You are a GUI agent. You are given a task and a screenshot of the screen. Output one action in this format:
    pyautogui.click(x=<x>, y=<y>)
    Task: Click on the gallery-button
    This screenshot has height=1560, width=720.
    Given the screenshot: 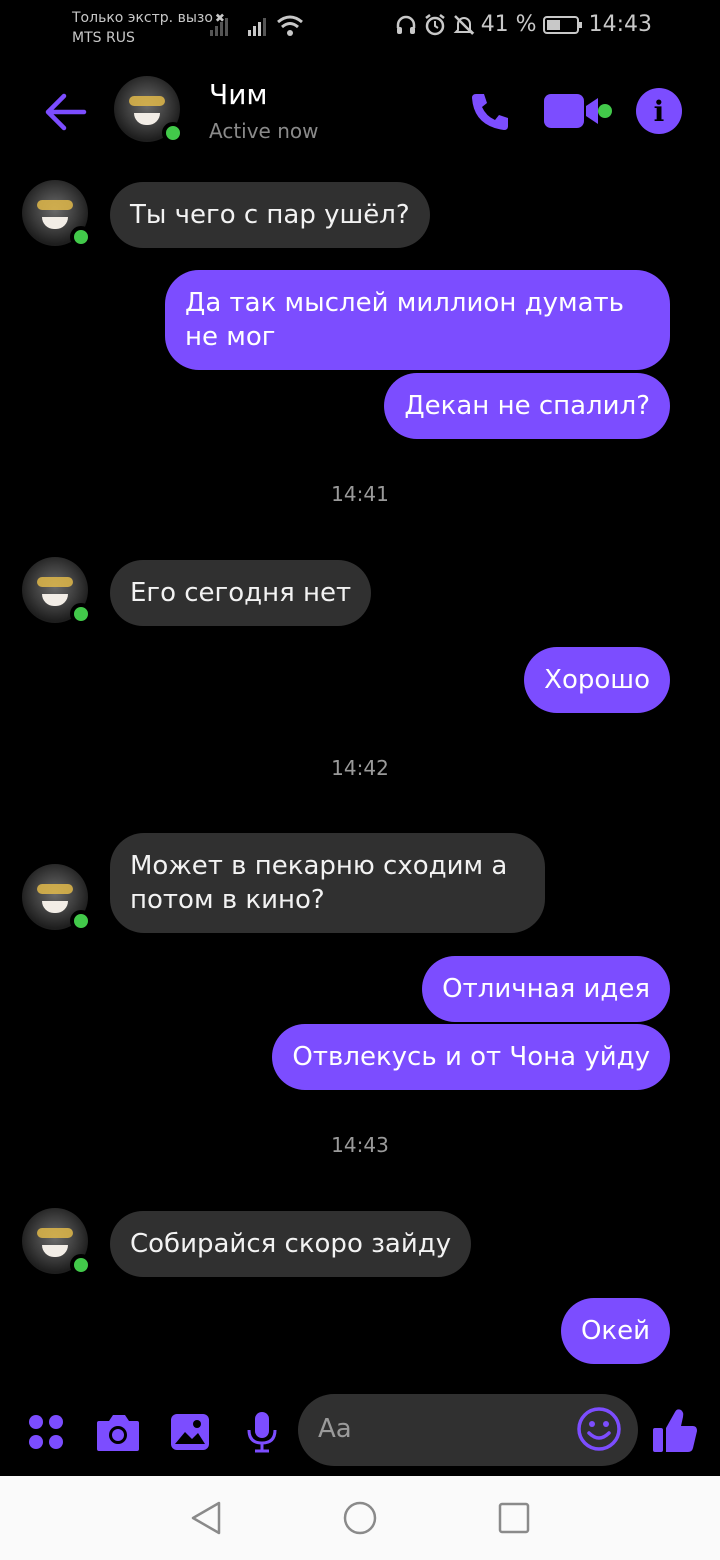 What is the action you would take?
    pyautogui.click(x=190, y=1432)
    